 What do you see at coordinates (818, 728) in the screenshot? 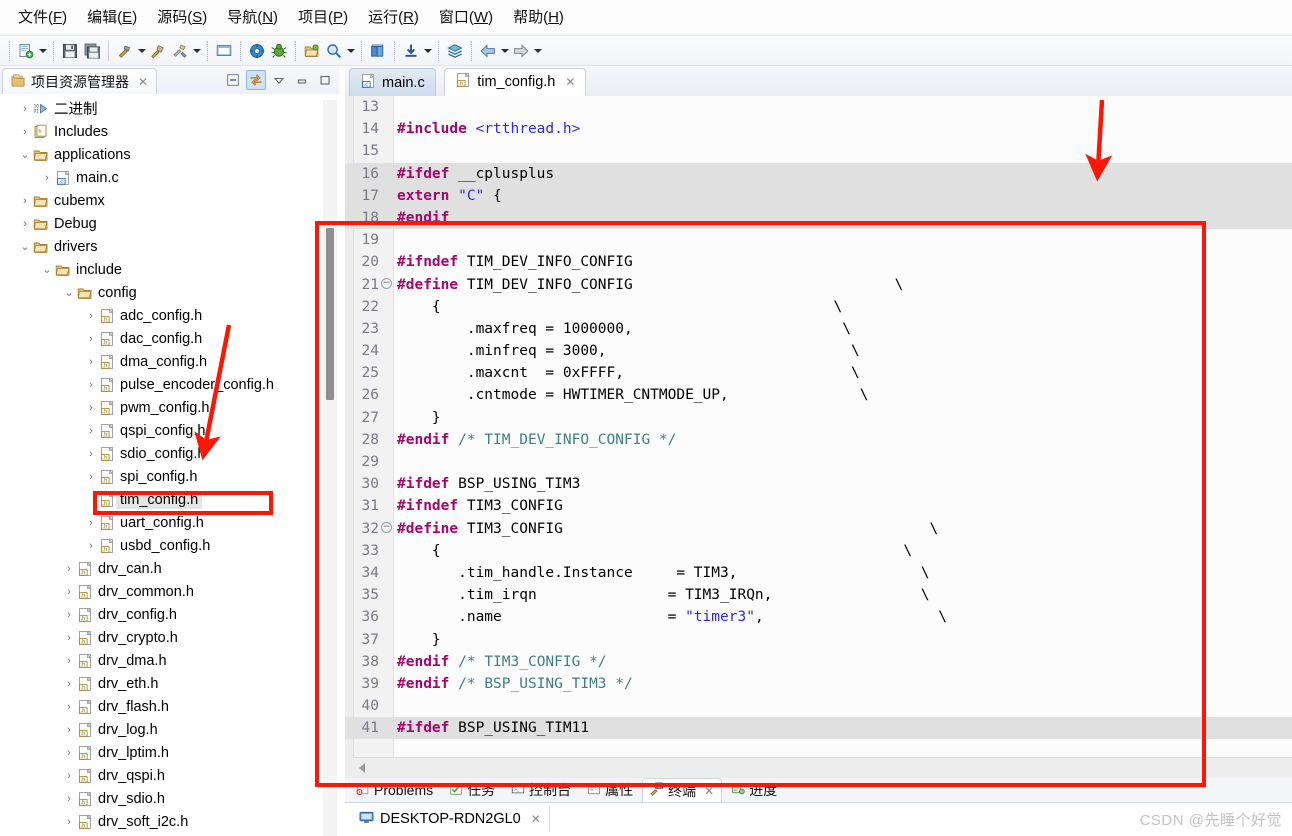
I see `code-line: 41 #ifdef BSP_USING_TIM11` at bounding box center [818, 728].